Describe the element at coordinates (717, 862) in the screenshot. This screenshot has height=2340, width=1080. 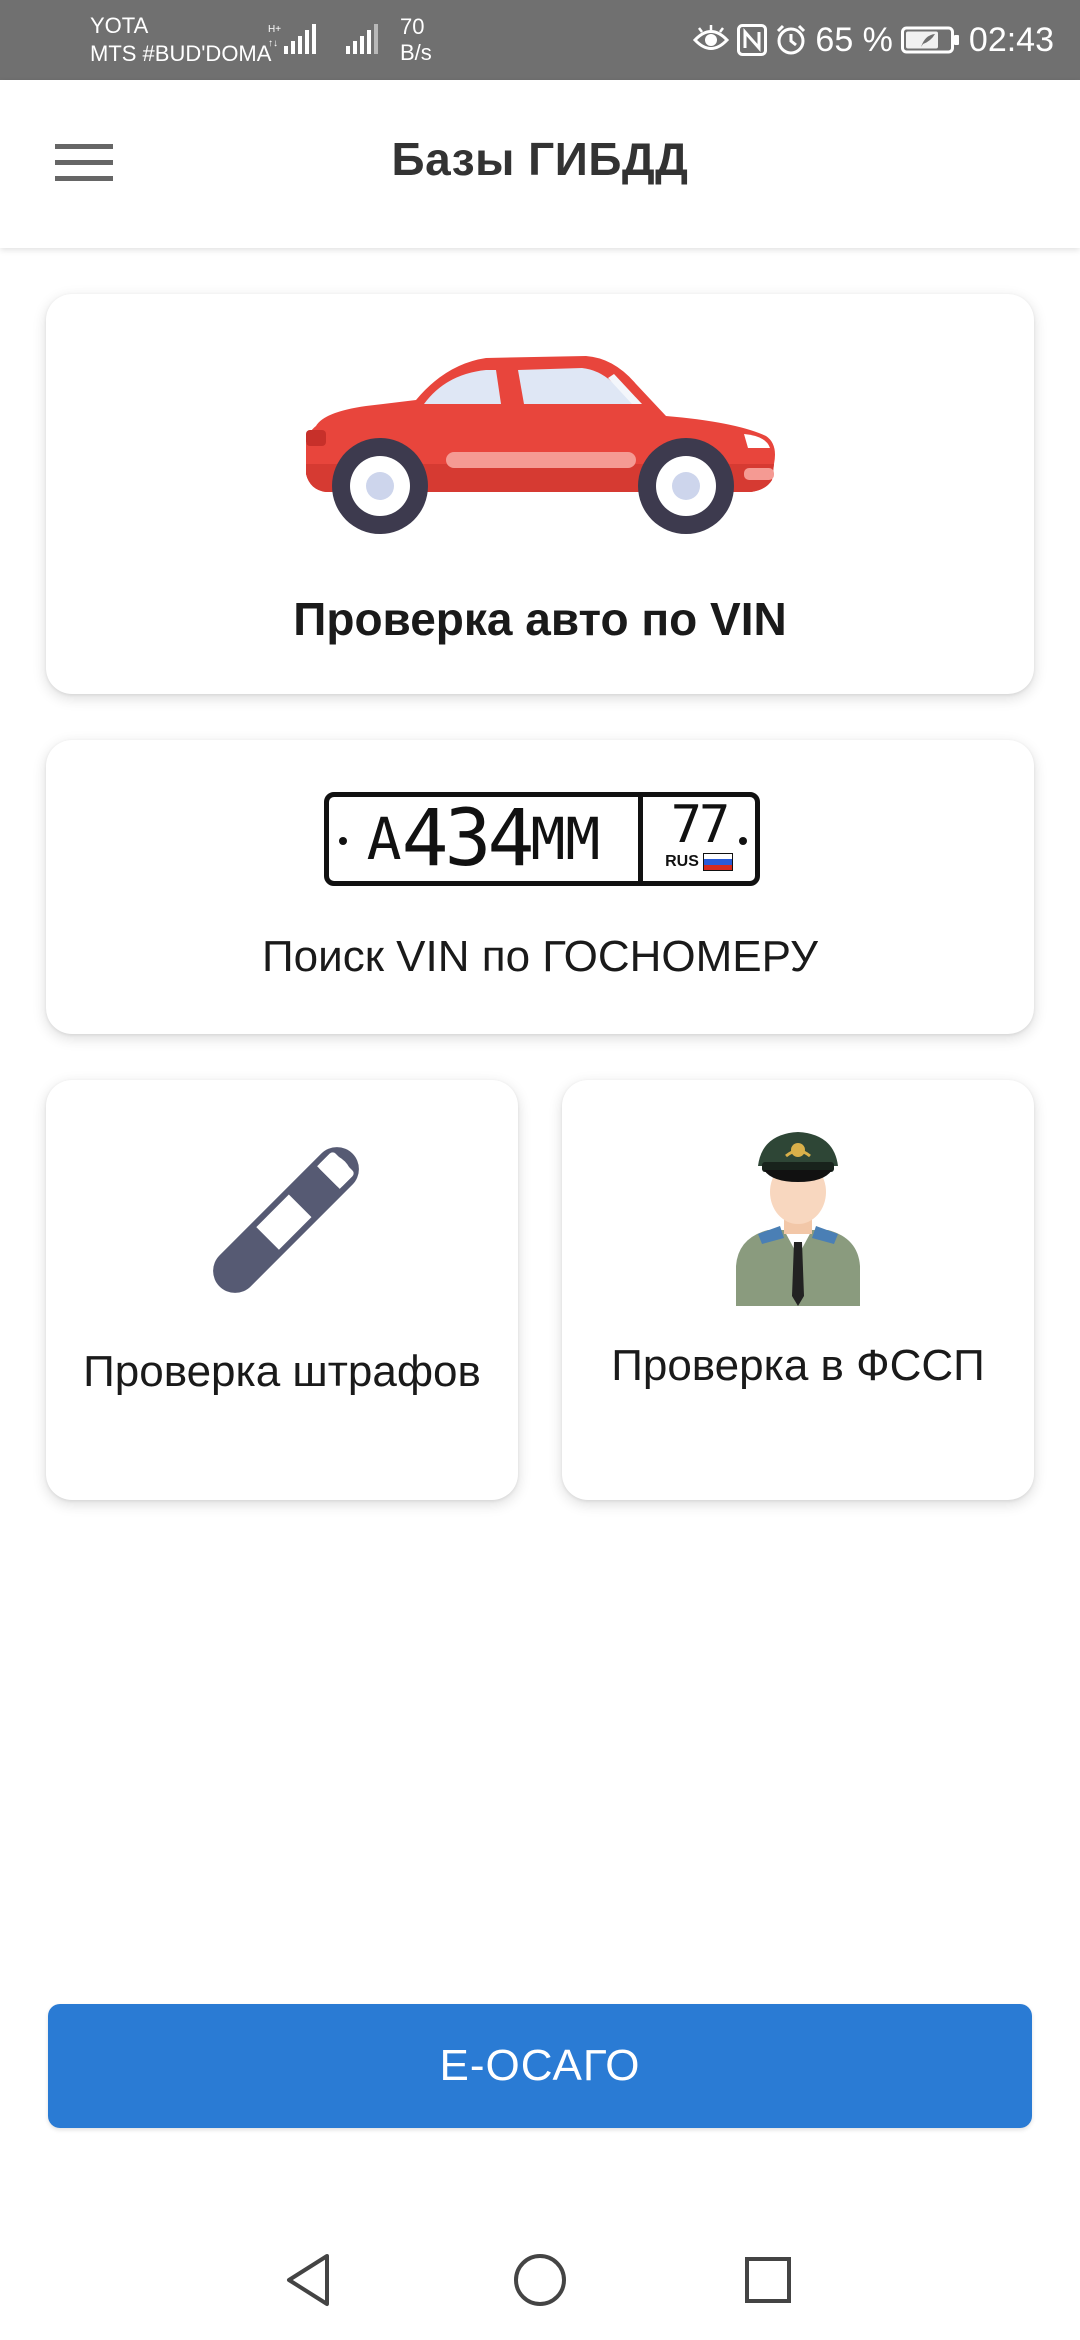
I see `russia-flag-icon` at that location.